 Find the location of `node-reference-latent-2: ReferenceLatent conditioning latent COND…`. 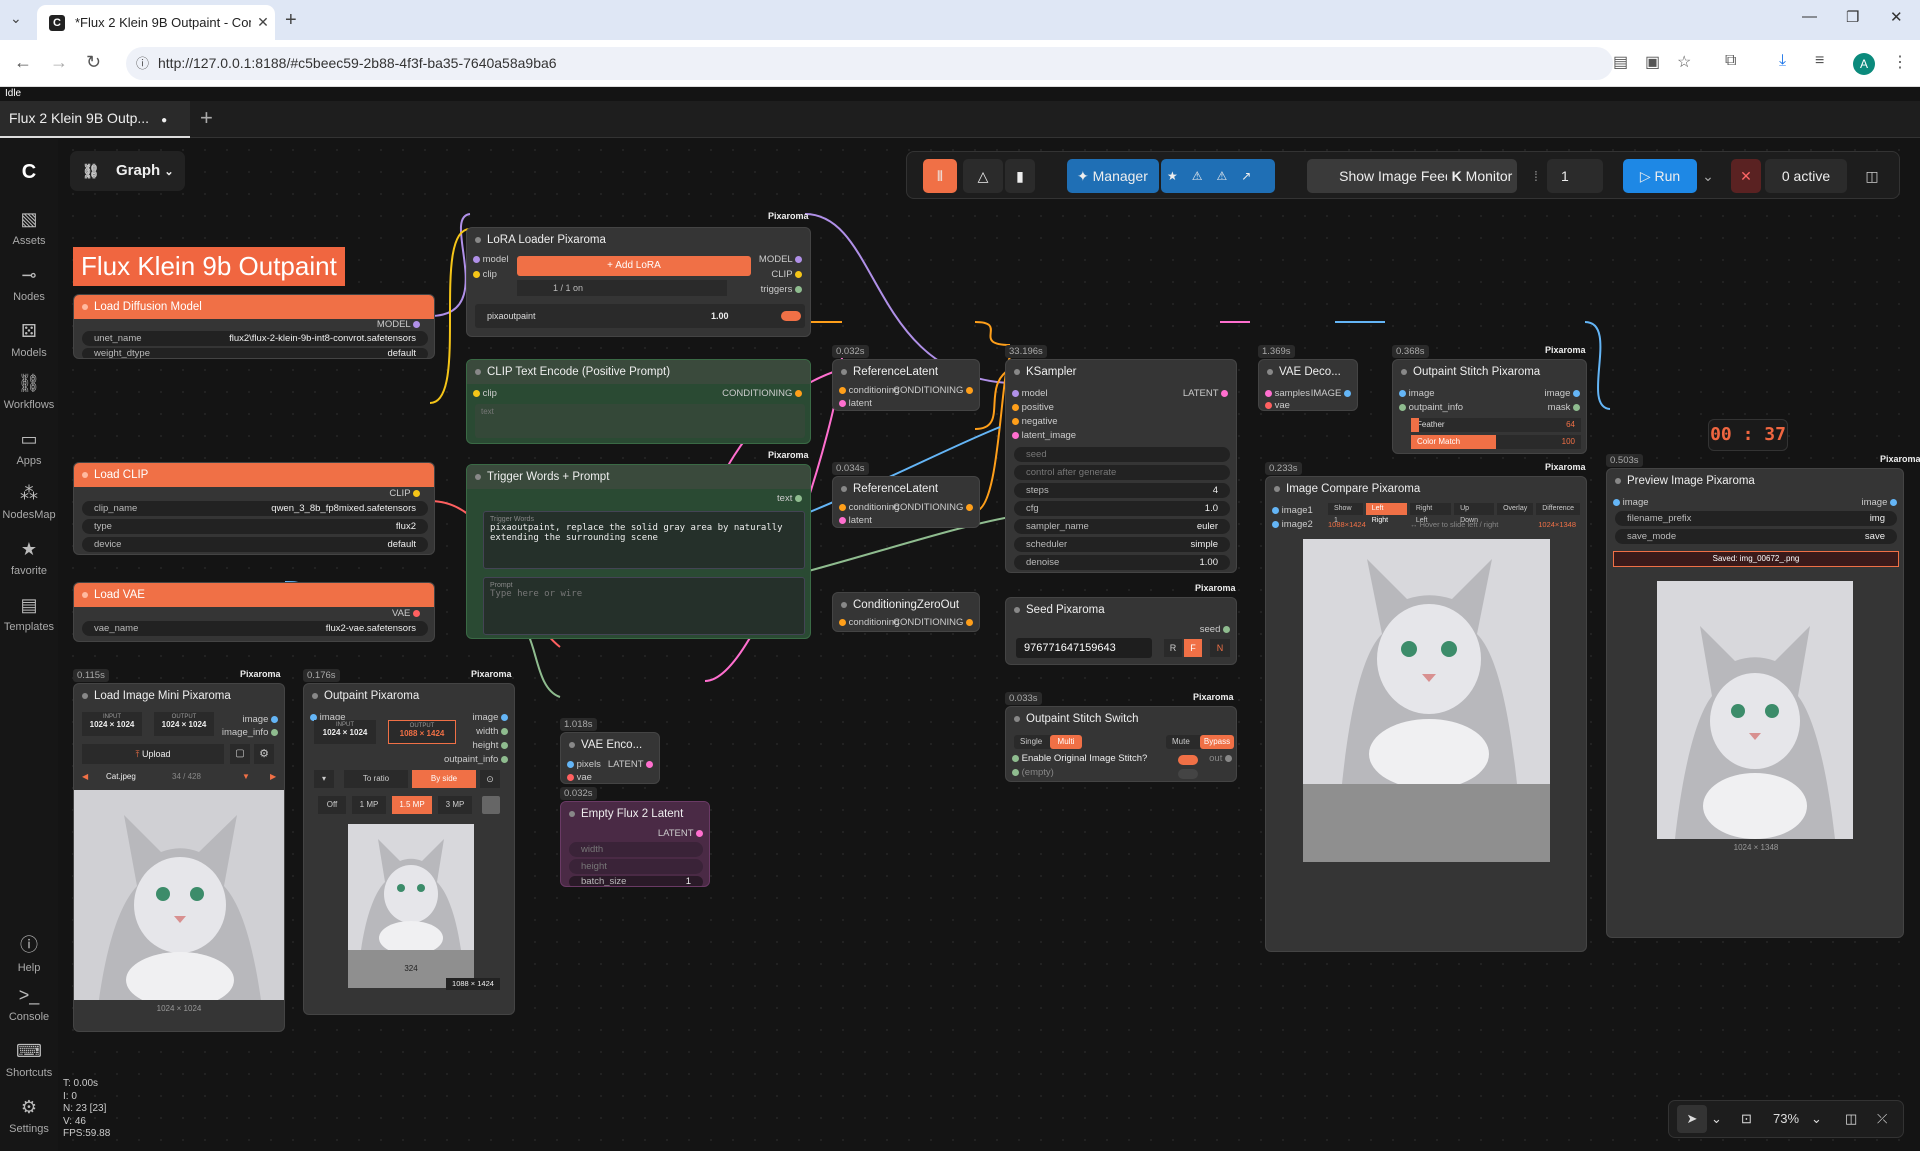

node-reference-latent-2: ReferenceLatent conditioning latent COND… is located at coordinates (906, 502).